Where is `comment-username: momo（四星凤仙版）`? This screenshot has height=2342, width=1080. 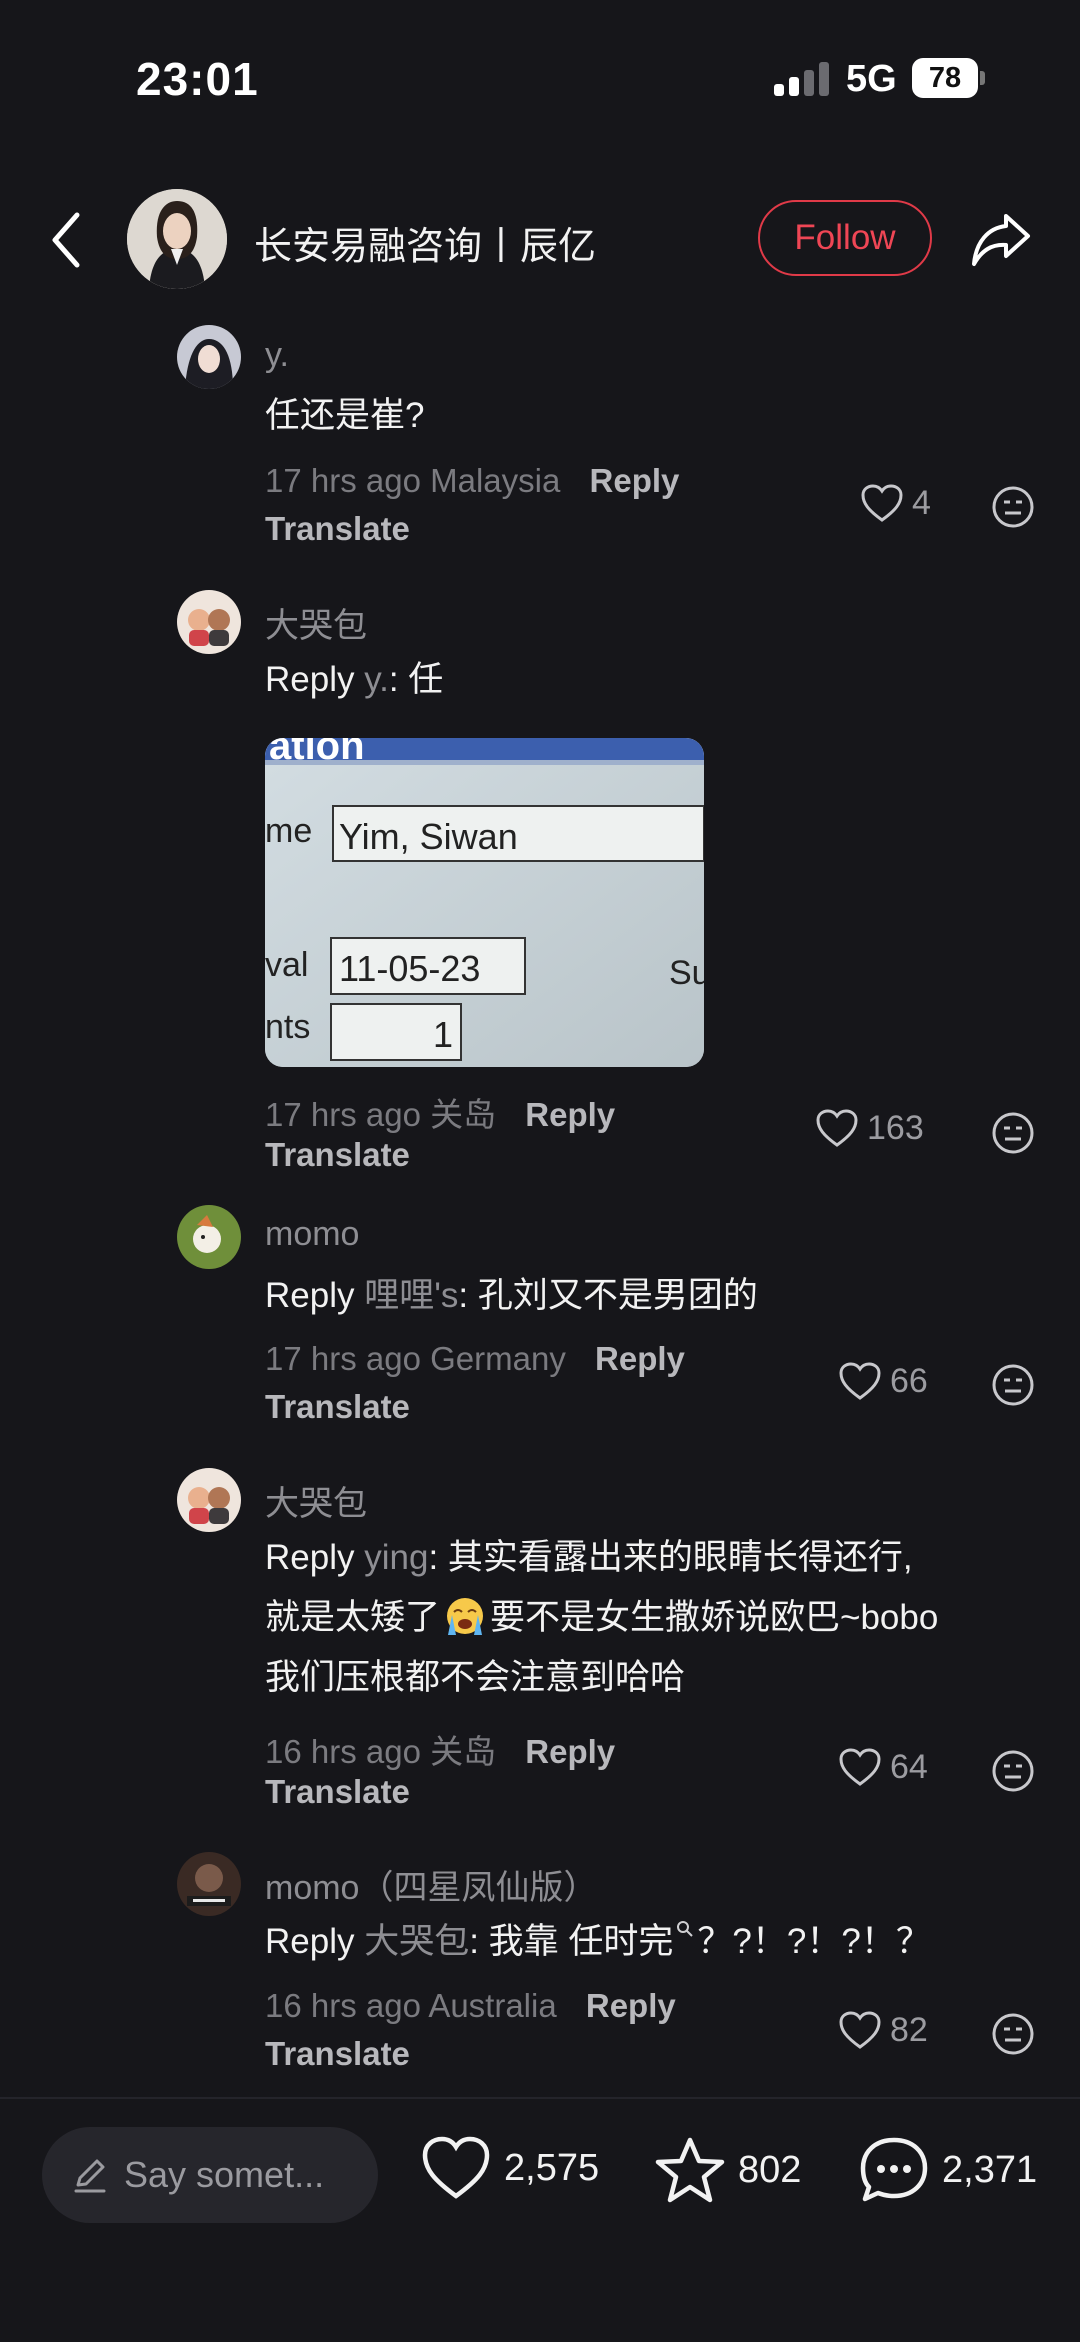 comment-username: momo（四星凤仙版） is located at coordinates (431, 1884).